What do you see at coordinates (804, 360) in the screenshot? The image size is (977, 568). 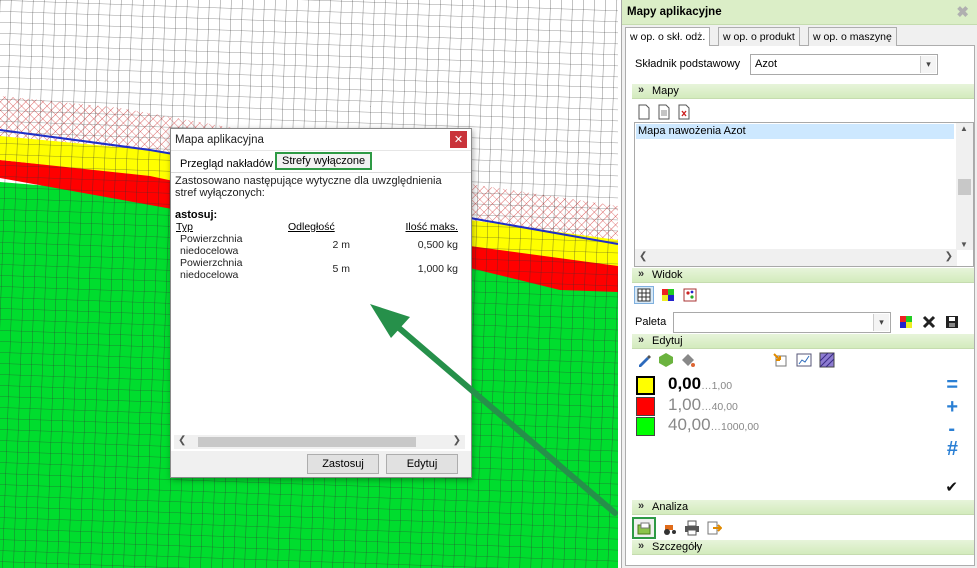 I see `chart-icon` at bounding box center [804, 360].